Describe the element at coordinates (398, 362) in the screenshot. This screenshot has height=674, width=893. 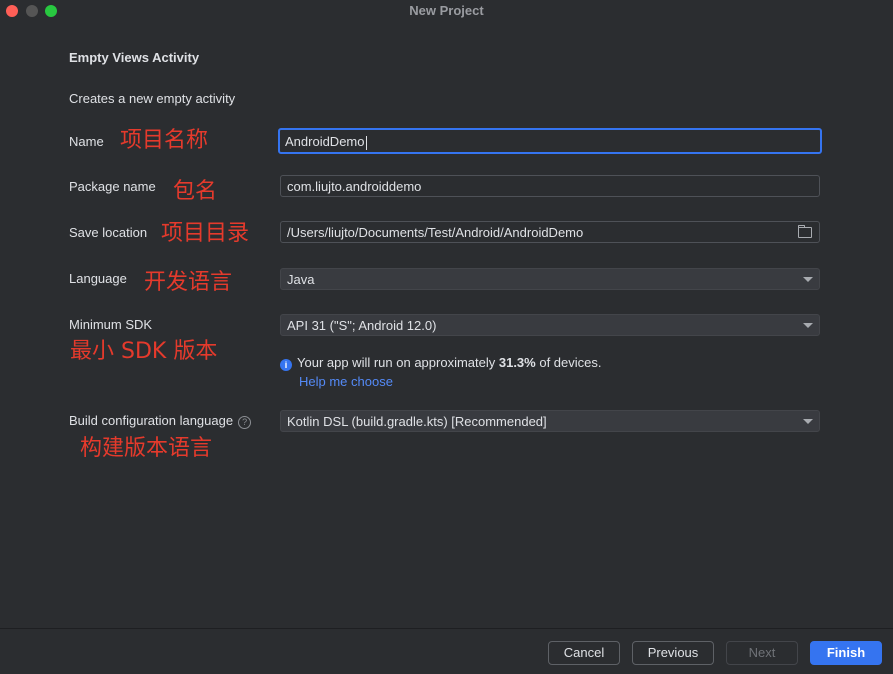
I see `sdk-info-prefix: Your app will run on approximately` at that location.